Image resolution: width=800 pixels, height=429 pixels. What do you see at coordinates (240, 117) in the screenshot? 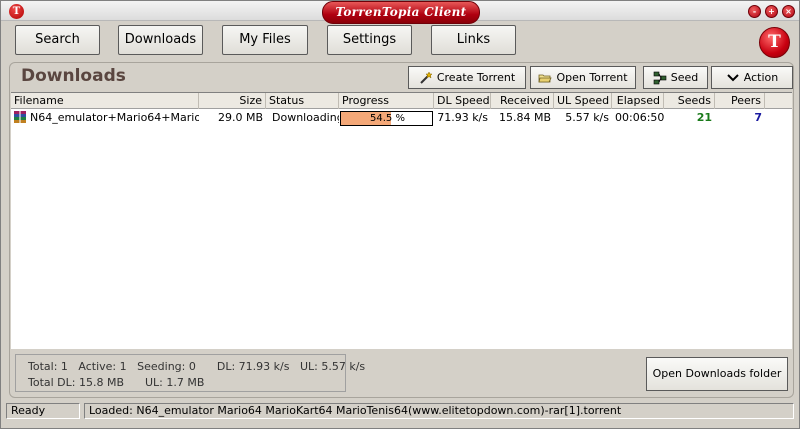
I see `row-size: 29.0 MB` at bounding box center [240, 117].